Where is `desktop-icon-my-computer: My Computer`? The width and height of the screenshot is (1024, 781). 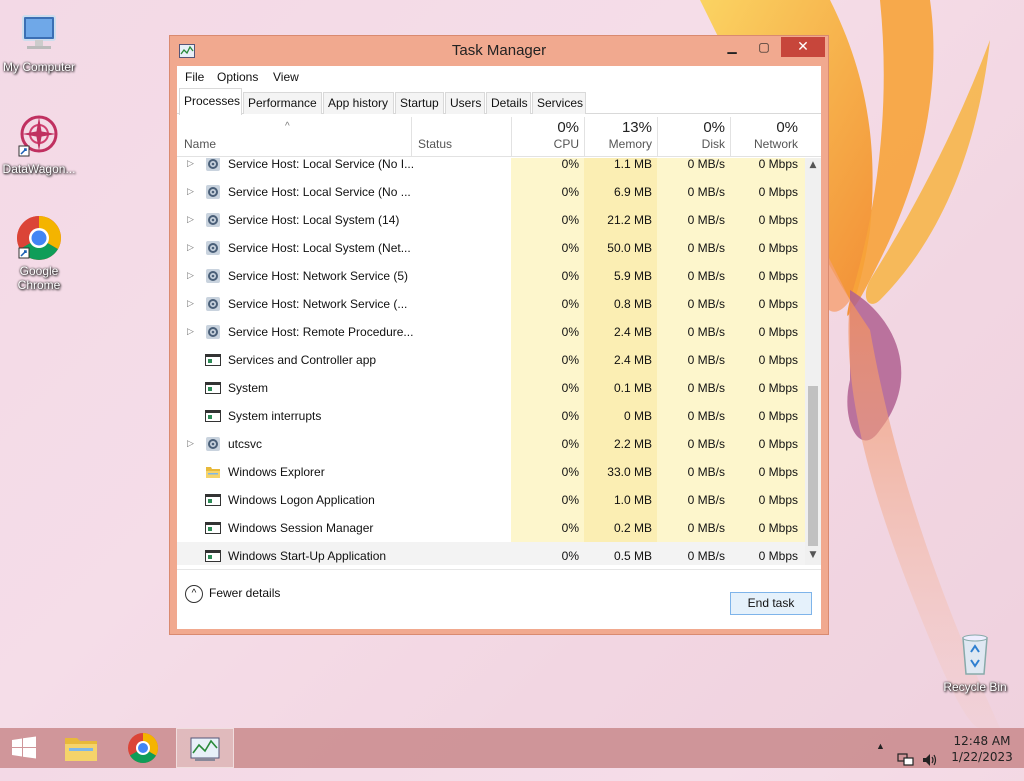
desktop-icon-my-computer: My Computer is located at coordinates (39, 42).